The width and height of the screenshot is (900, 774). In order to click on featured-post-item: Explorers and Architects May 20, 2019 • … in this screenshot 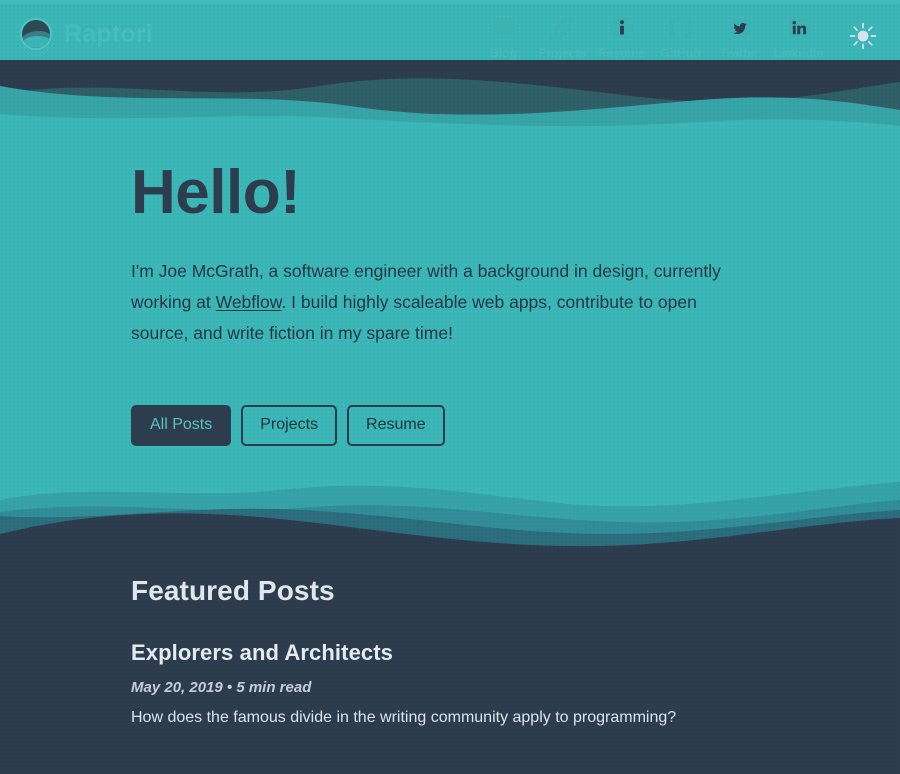, I will do `click(481, 684)`.